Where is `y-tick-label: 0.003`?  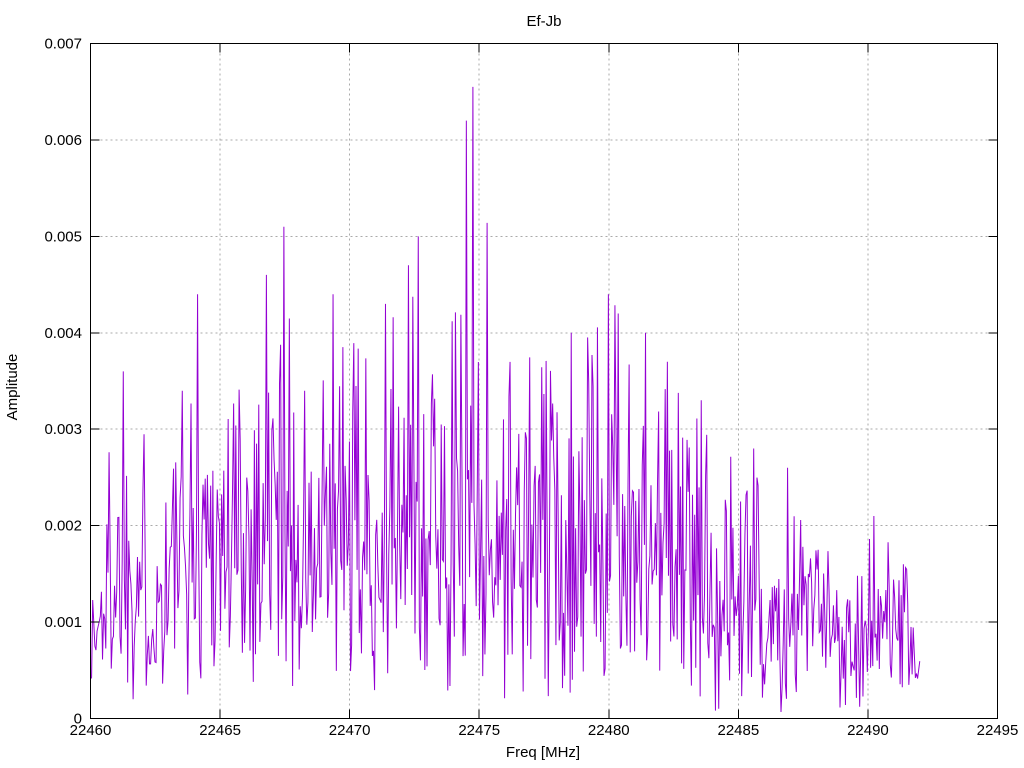 y-tick-label: 0.003 is located at coordinates (63, 429).